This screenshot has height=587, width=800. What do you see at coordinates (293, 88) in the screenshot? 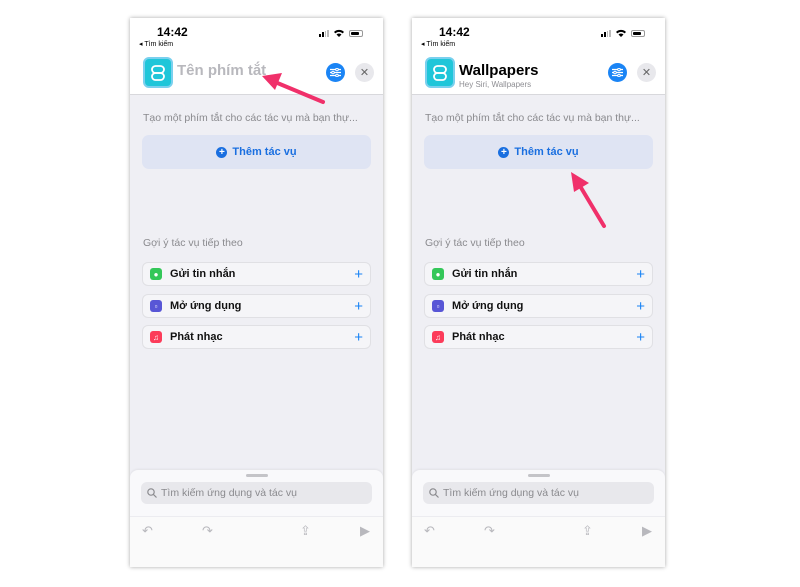
I see `arrow-to-name-field` at bounding box center [293, 88].